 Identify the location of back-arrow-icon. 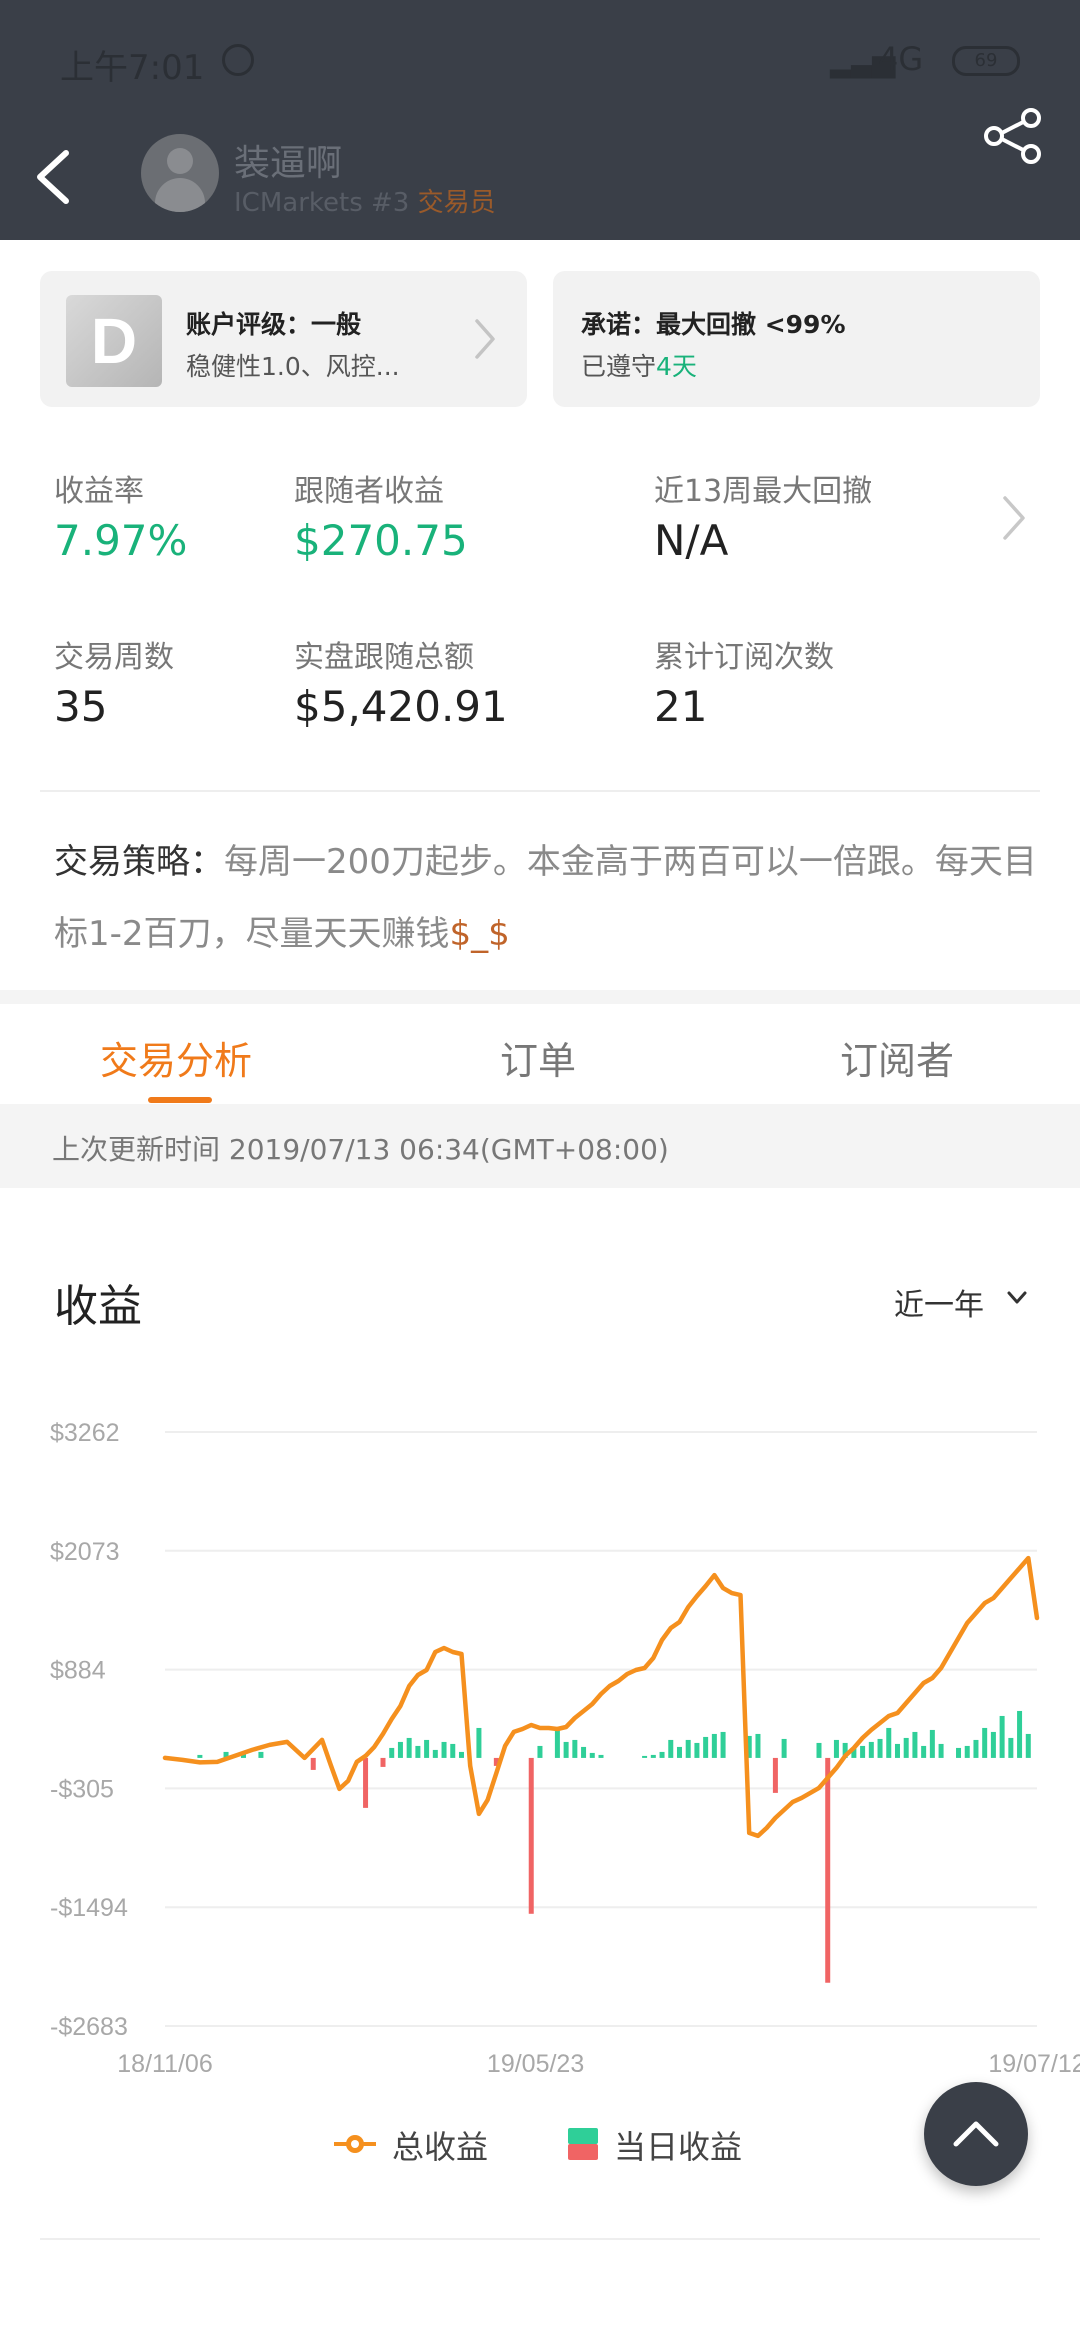
(55, 177).